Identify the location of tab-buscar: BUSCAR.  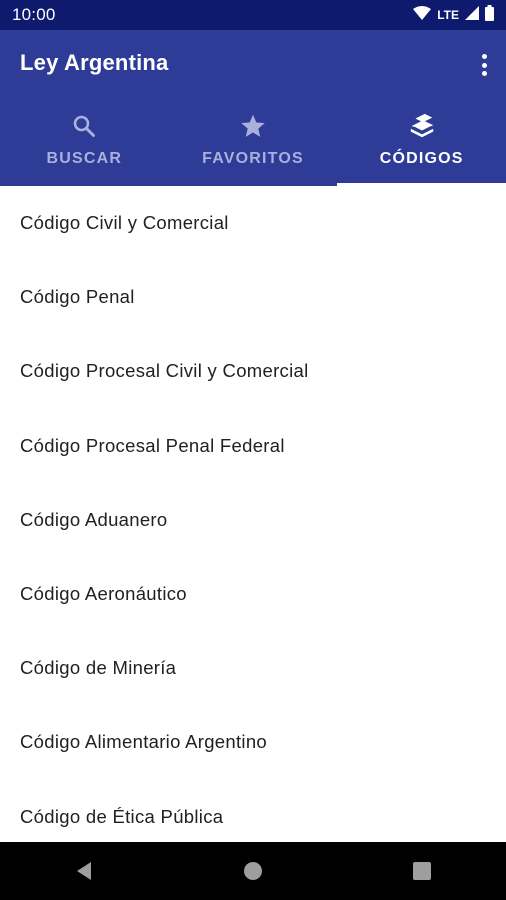
(84, 144).